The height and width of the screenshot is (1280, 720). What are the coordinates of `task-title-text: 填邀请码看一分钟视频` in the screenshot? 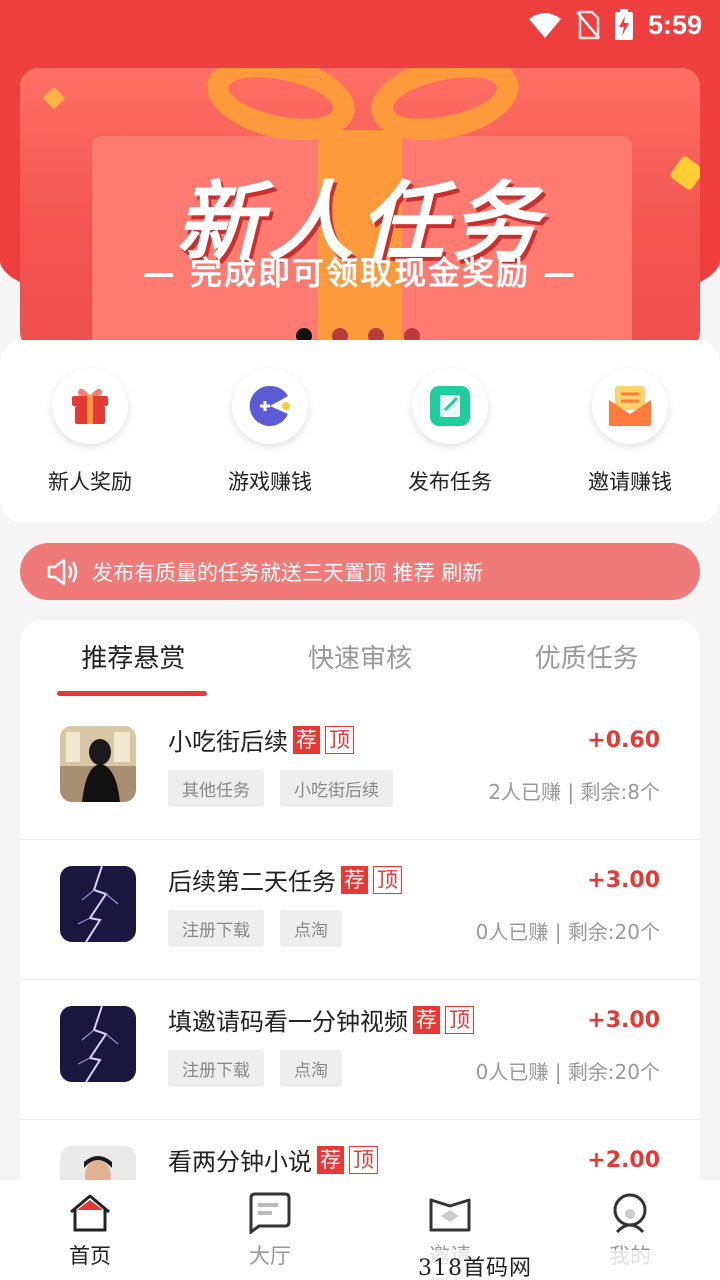 It's located at (288, 1022).